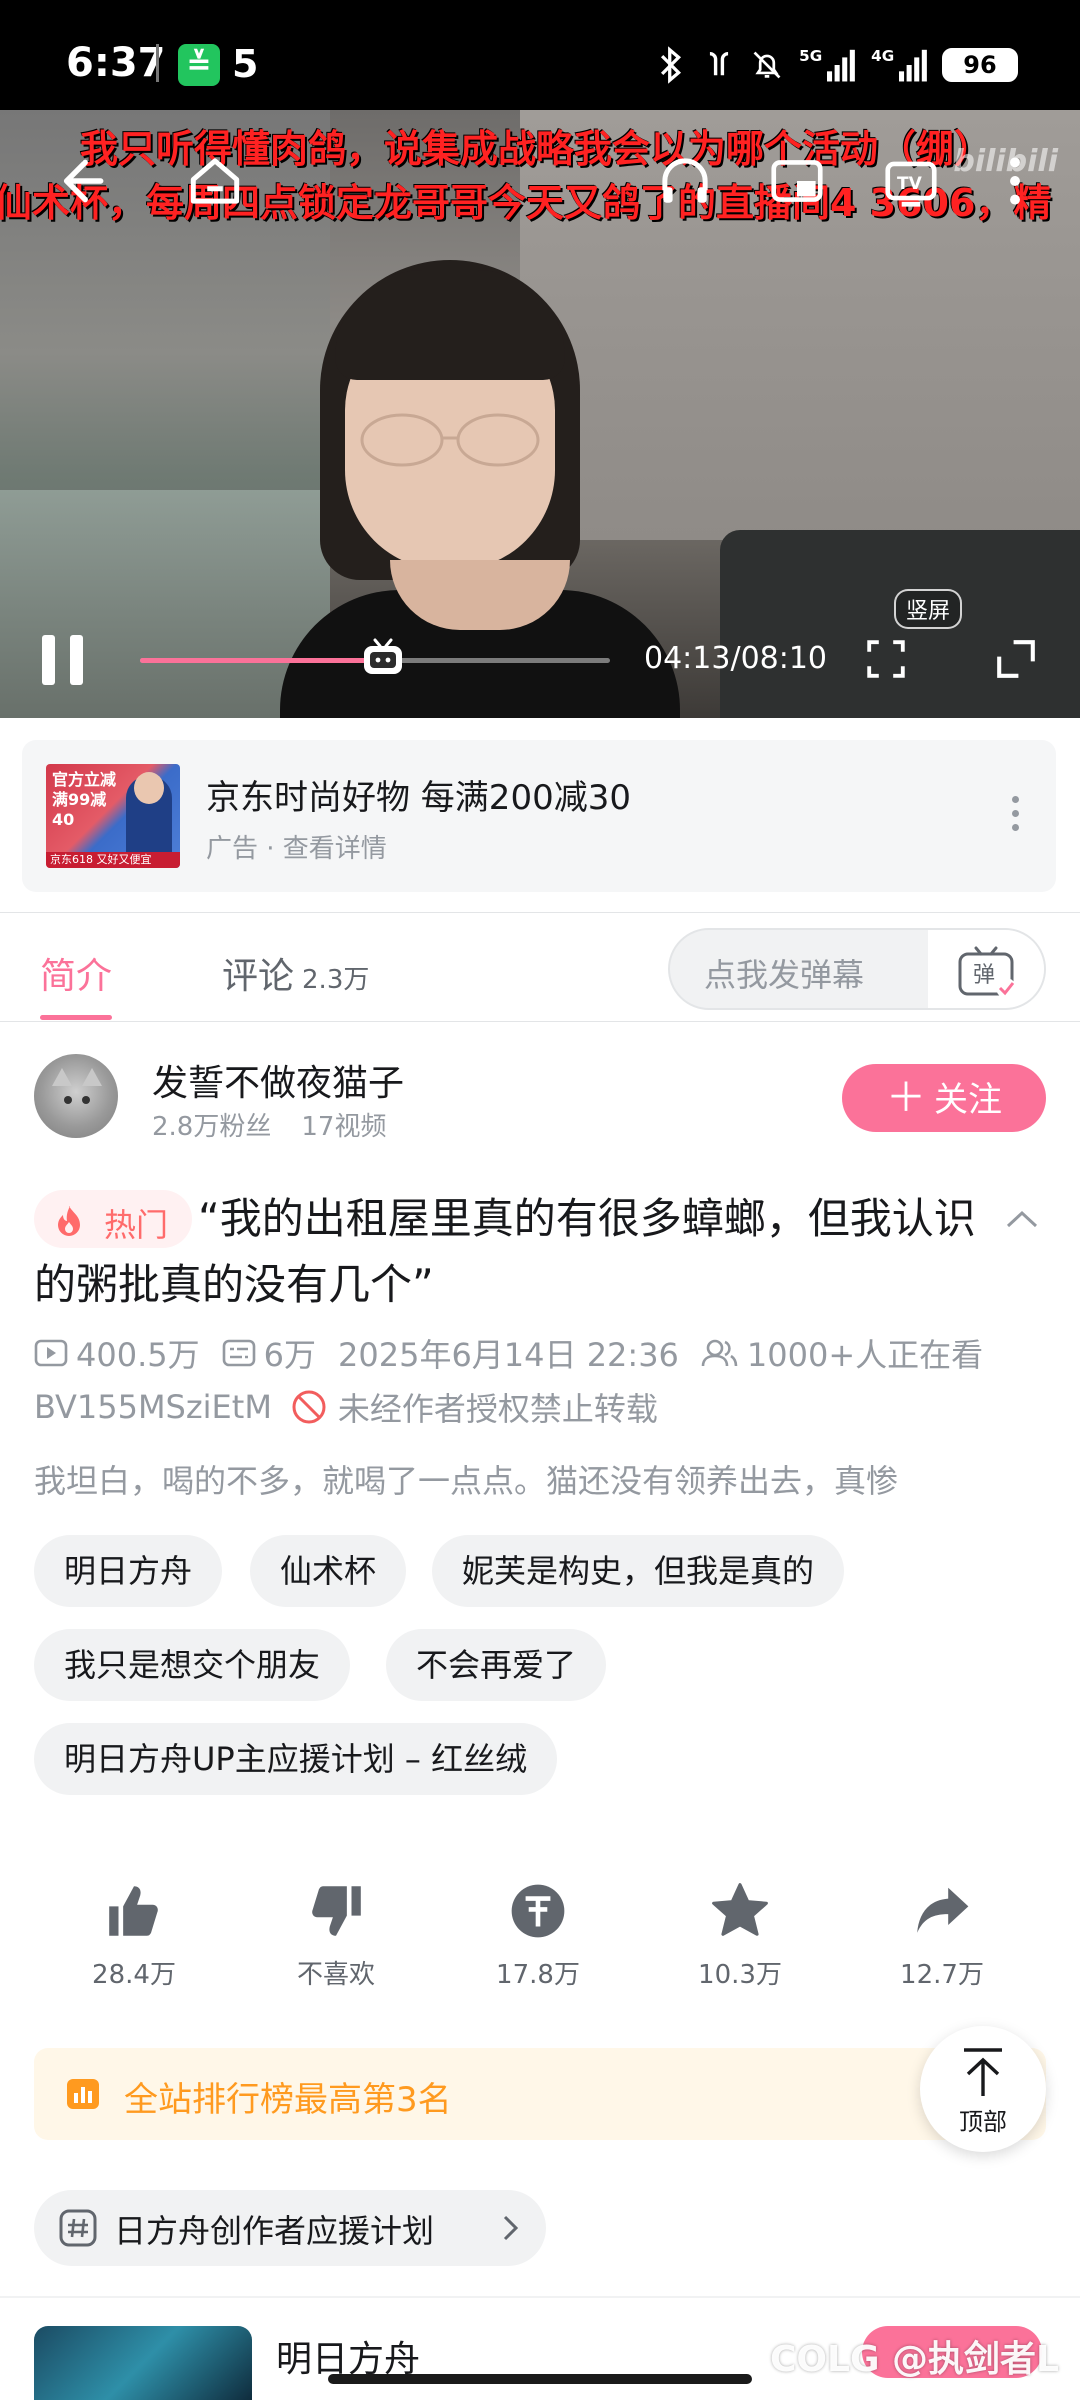 The image size is (1080, 2400). What do you see at coordinates (289, 1355) in the screenshot?
I see `danmaku-count: 6万` at bounding box center [289, 1355].